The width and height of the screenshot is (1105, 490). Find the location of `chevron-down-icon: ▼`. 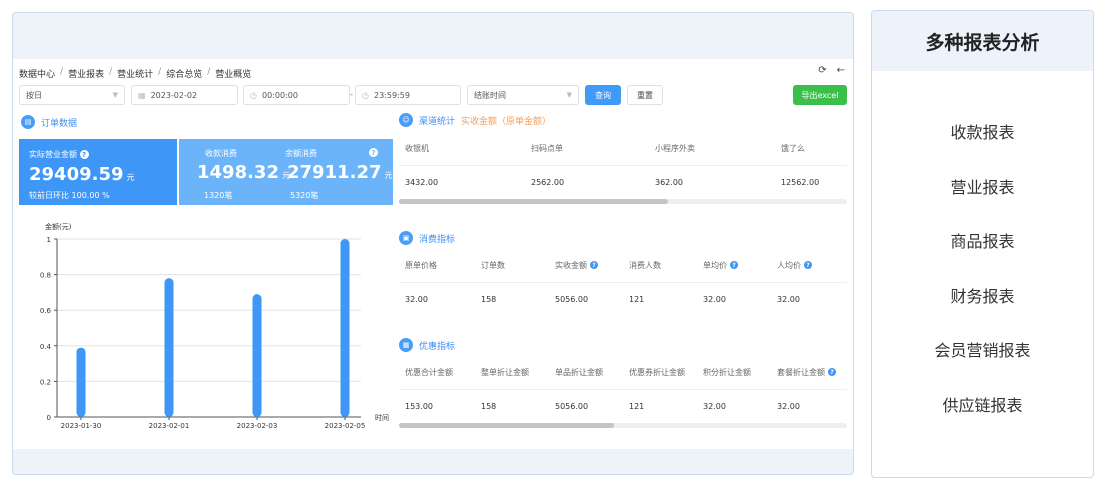

chevron-down-icon: ▼ is located at coordinates (115, 95).